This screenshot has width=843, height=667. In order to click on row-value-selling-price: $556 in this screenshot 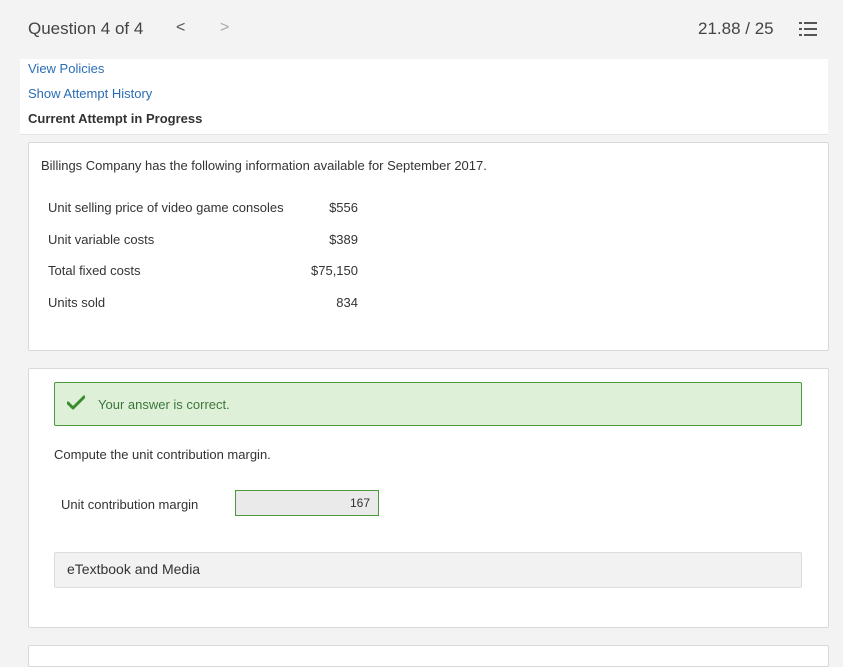, I will do `click(343, 207)`.